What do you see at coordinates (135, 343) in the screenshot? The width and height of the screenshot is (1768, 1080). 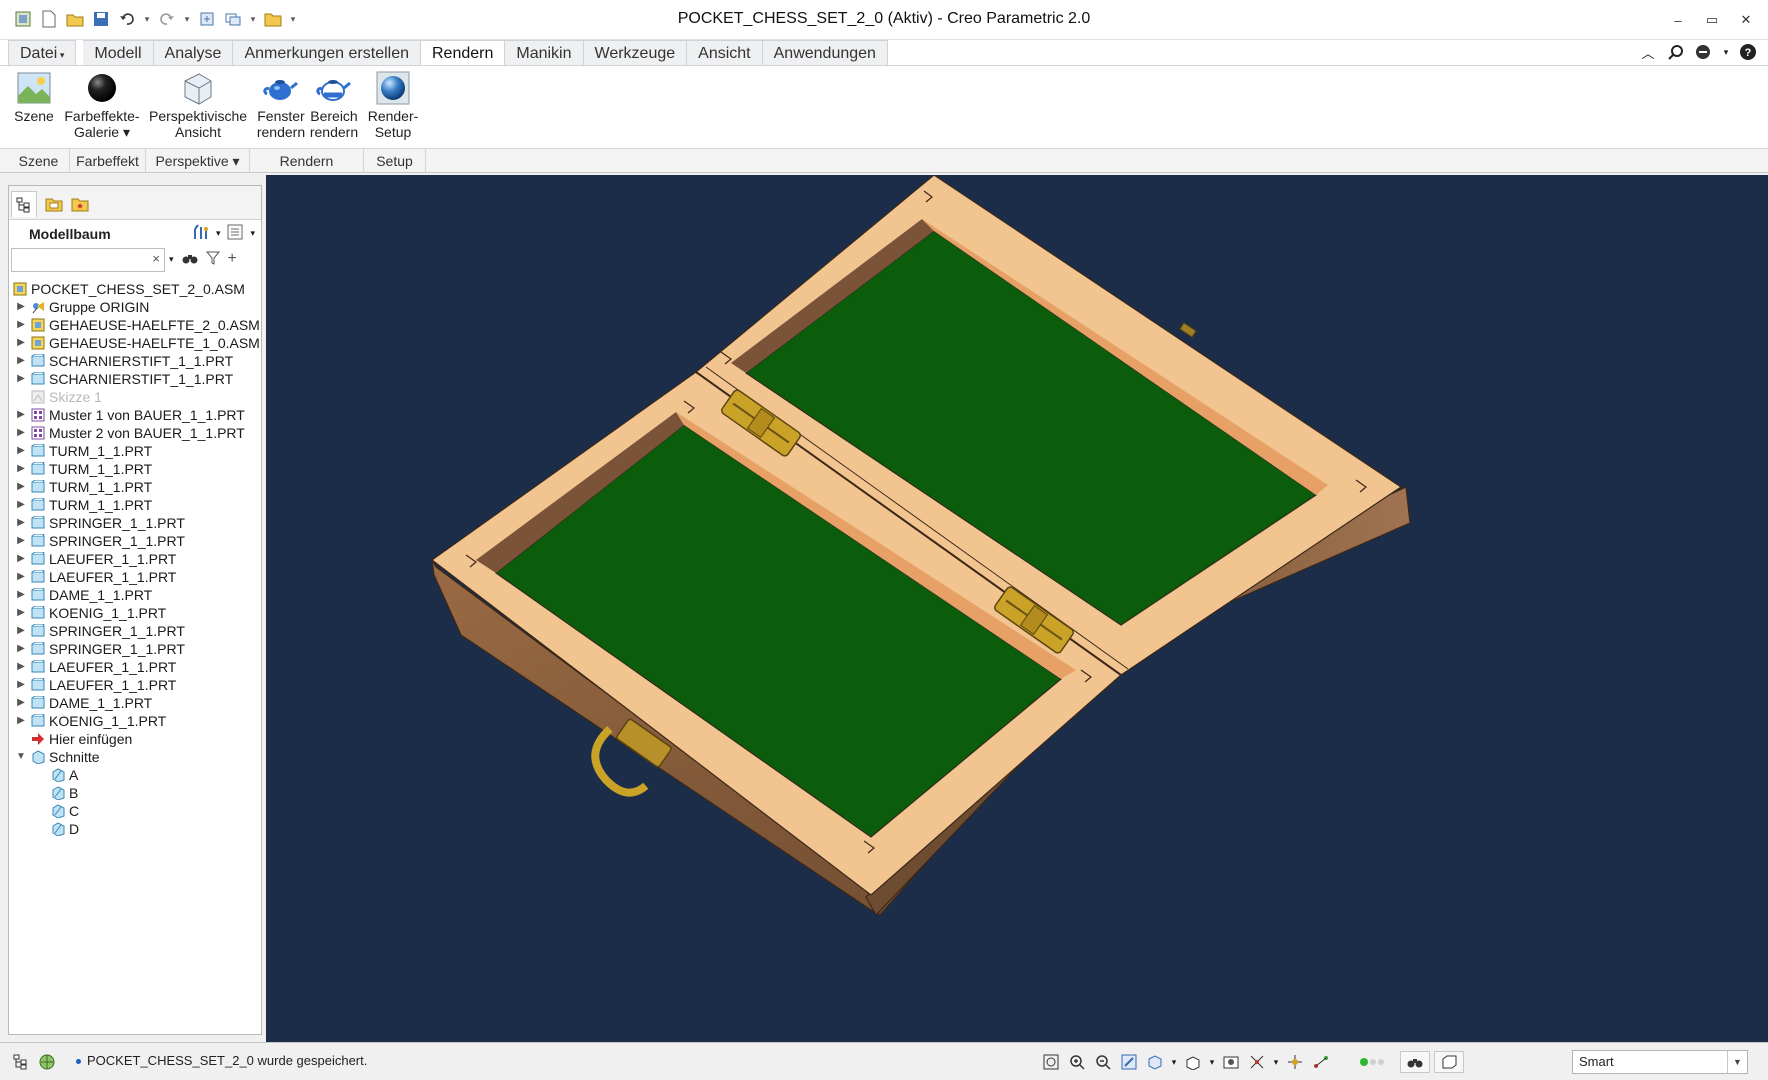 I see `tree-item: ▶ GEHAEUSE-HAELFTE_1_0.ASM` at bounding box center [135, 343].